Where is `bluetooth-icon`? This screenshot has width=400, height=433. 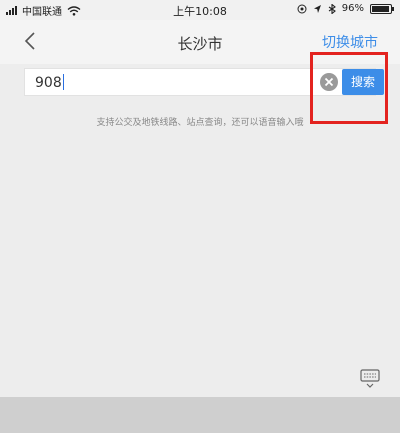 bluetooth-icon is located at coordinates (332, 8).